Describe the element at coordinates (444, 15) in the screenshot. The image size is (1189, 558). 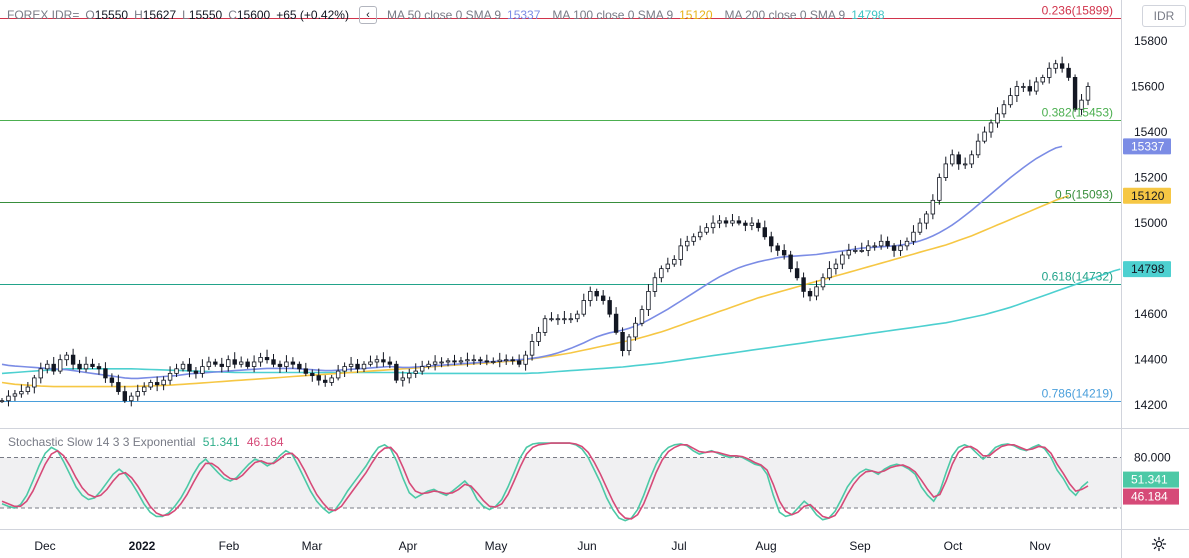
I see `ma50-label: MA 50 close 0 SMA 9` at that location.